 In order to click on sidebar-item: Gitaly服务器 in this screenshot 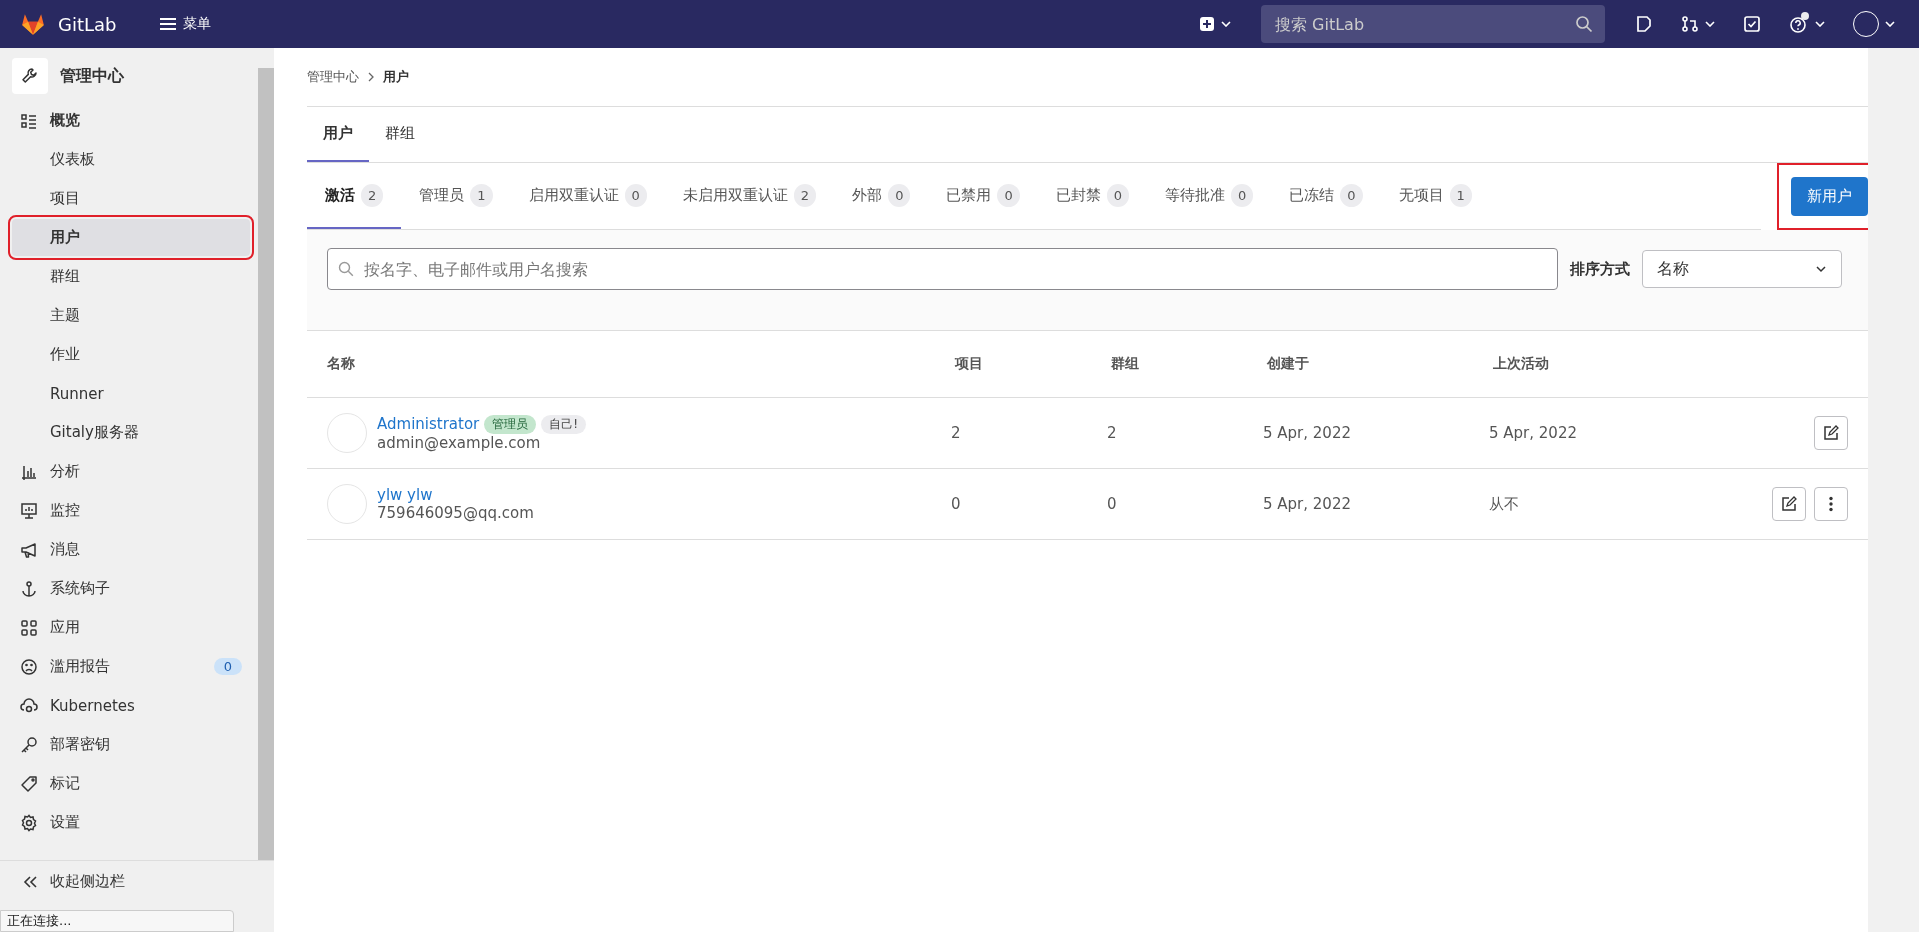, I will do `click(131, 432)`.